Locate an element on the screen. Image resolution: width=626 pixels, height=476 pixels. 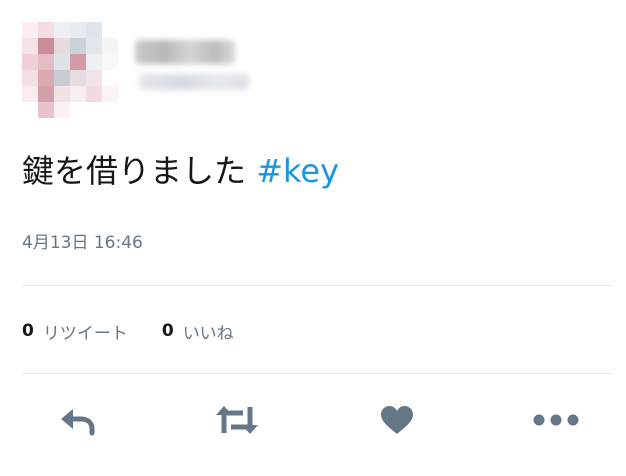
reply-button is located at coordinates (77, 420).